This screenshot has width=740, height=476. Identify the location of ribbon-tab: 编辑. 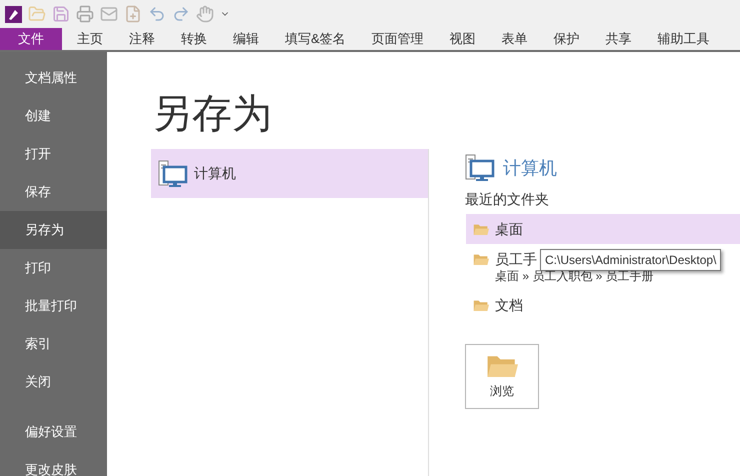
(246, 39).